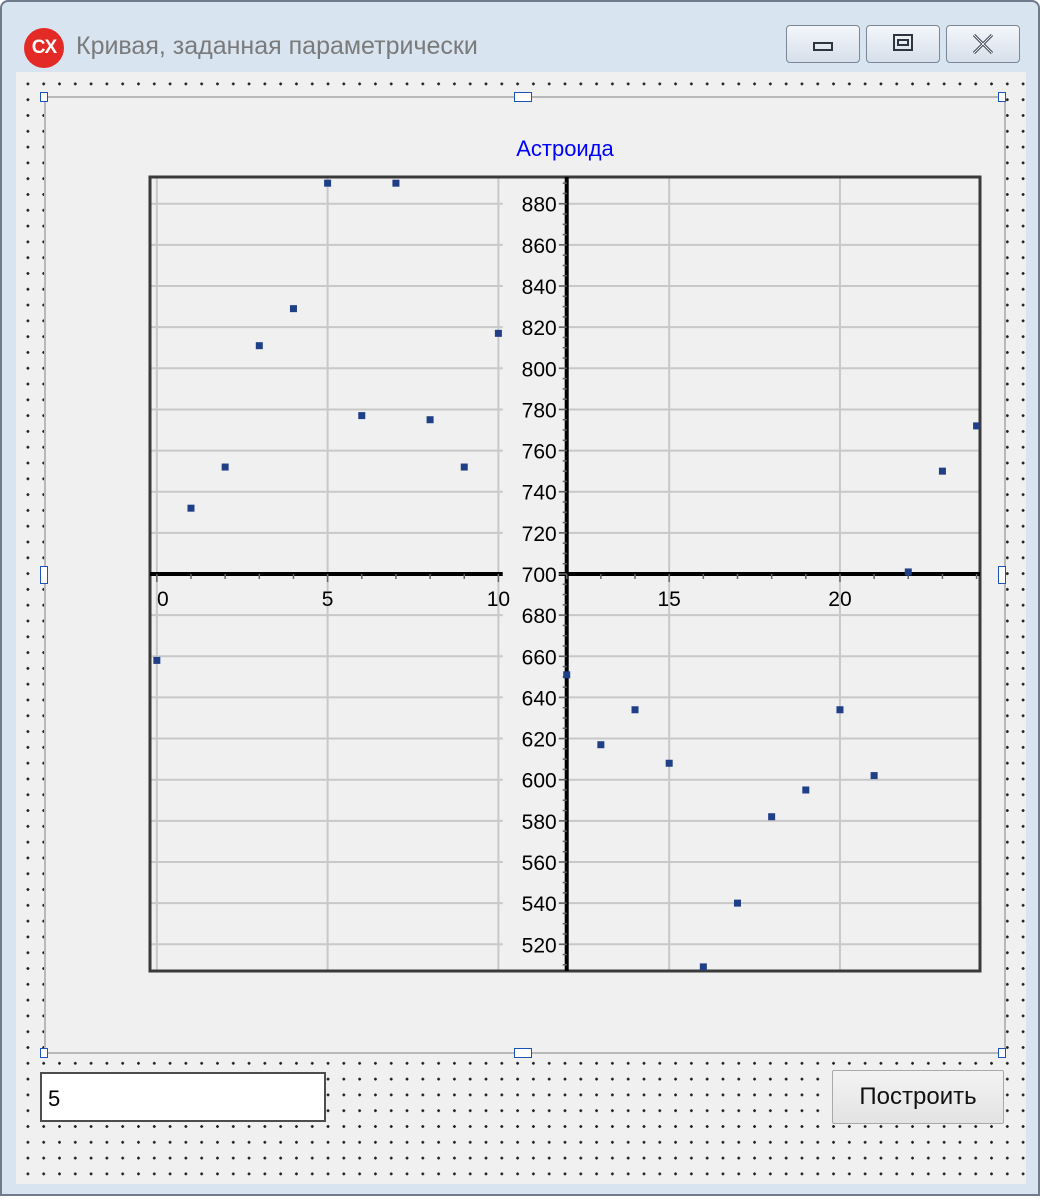  Describe the element at coordinates (539, 369) in the screenshot. I see `y-tick-label: 800` at that location.